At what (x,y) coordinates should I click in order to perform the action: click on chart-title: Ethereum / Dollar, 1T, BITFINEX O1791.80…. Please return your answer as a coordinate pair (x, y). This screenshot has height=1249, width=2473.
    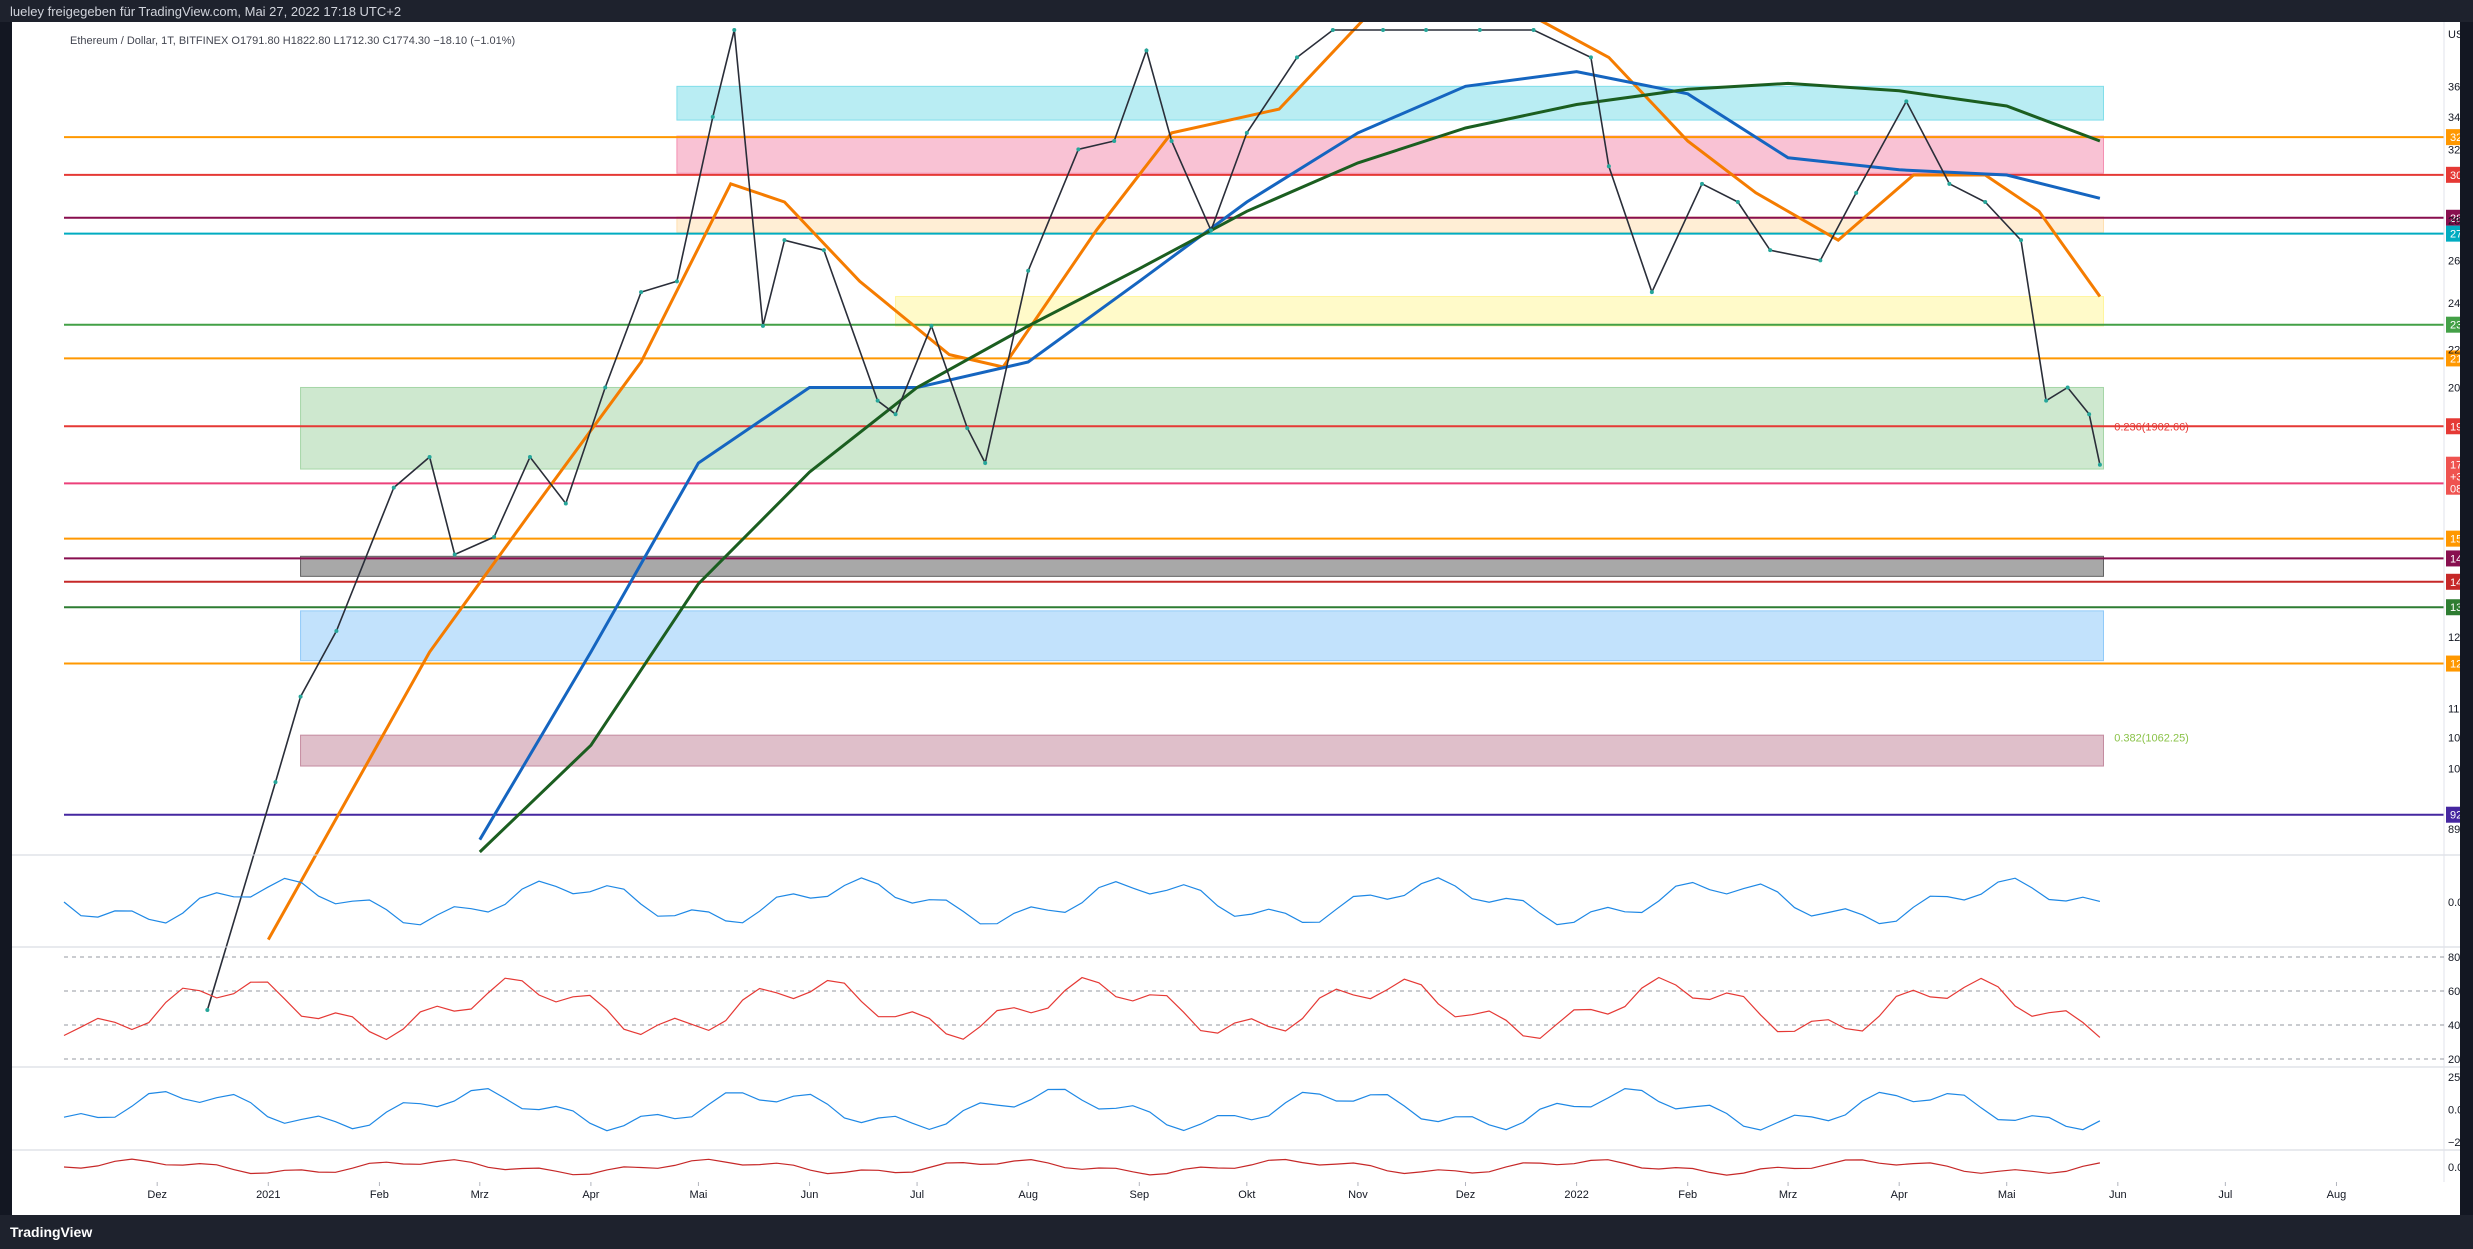
    Looking at the image, I should click on (292, 41).